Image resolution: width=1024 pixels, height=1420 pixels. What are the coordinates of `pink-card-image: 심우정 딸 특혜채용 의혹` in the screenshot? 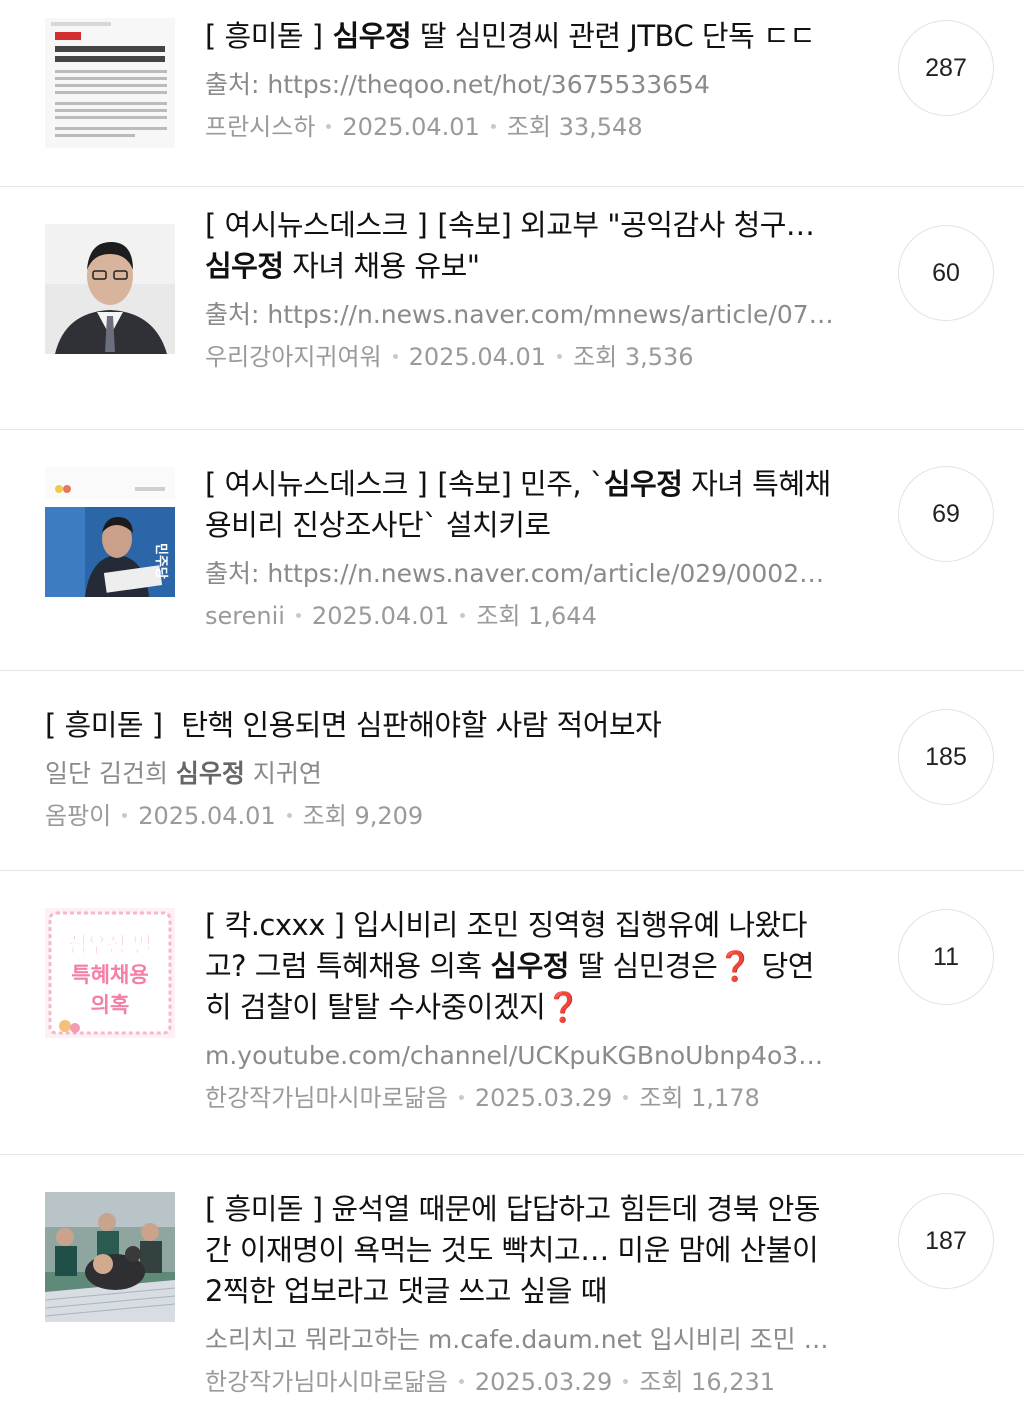 It's located at (110, 973).